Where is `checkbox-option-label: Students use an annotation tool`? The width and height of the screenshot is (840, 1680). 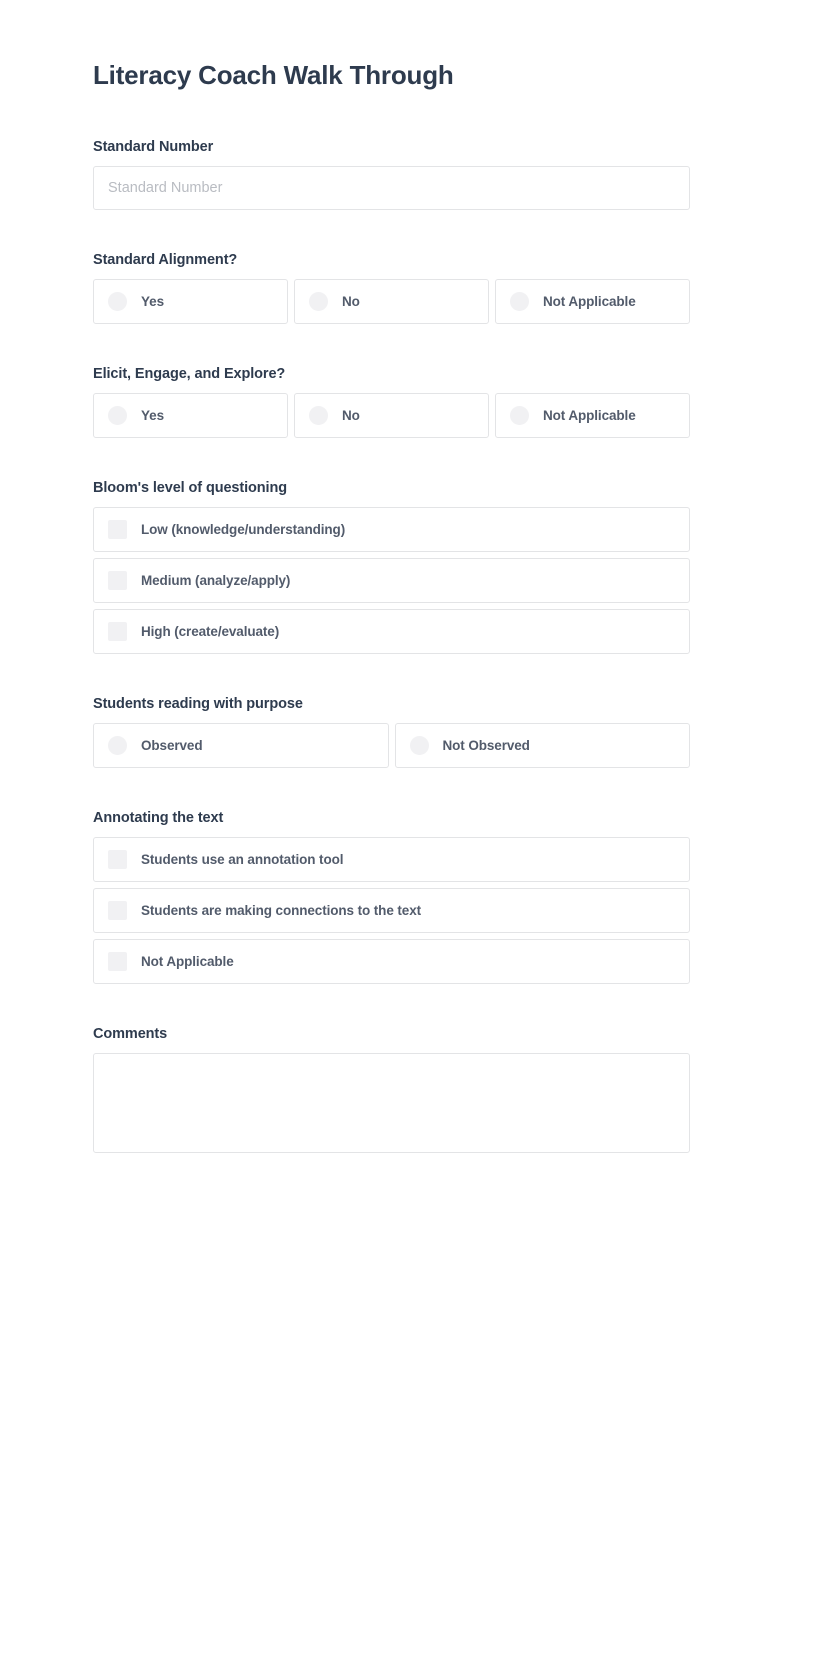
checkbox-option-label: Students use an annotation tool is located at coordinates (242, 860).